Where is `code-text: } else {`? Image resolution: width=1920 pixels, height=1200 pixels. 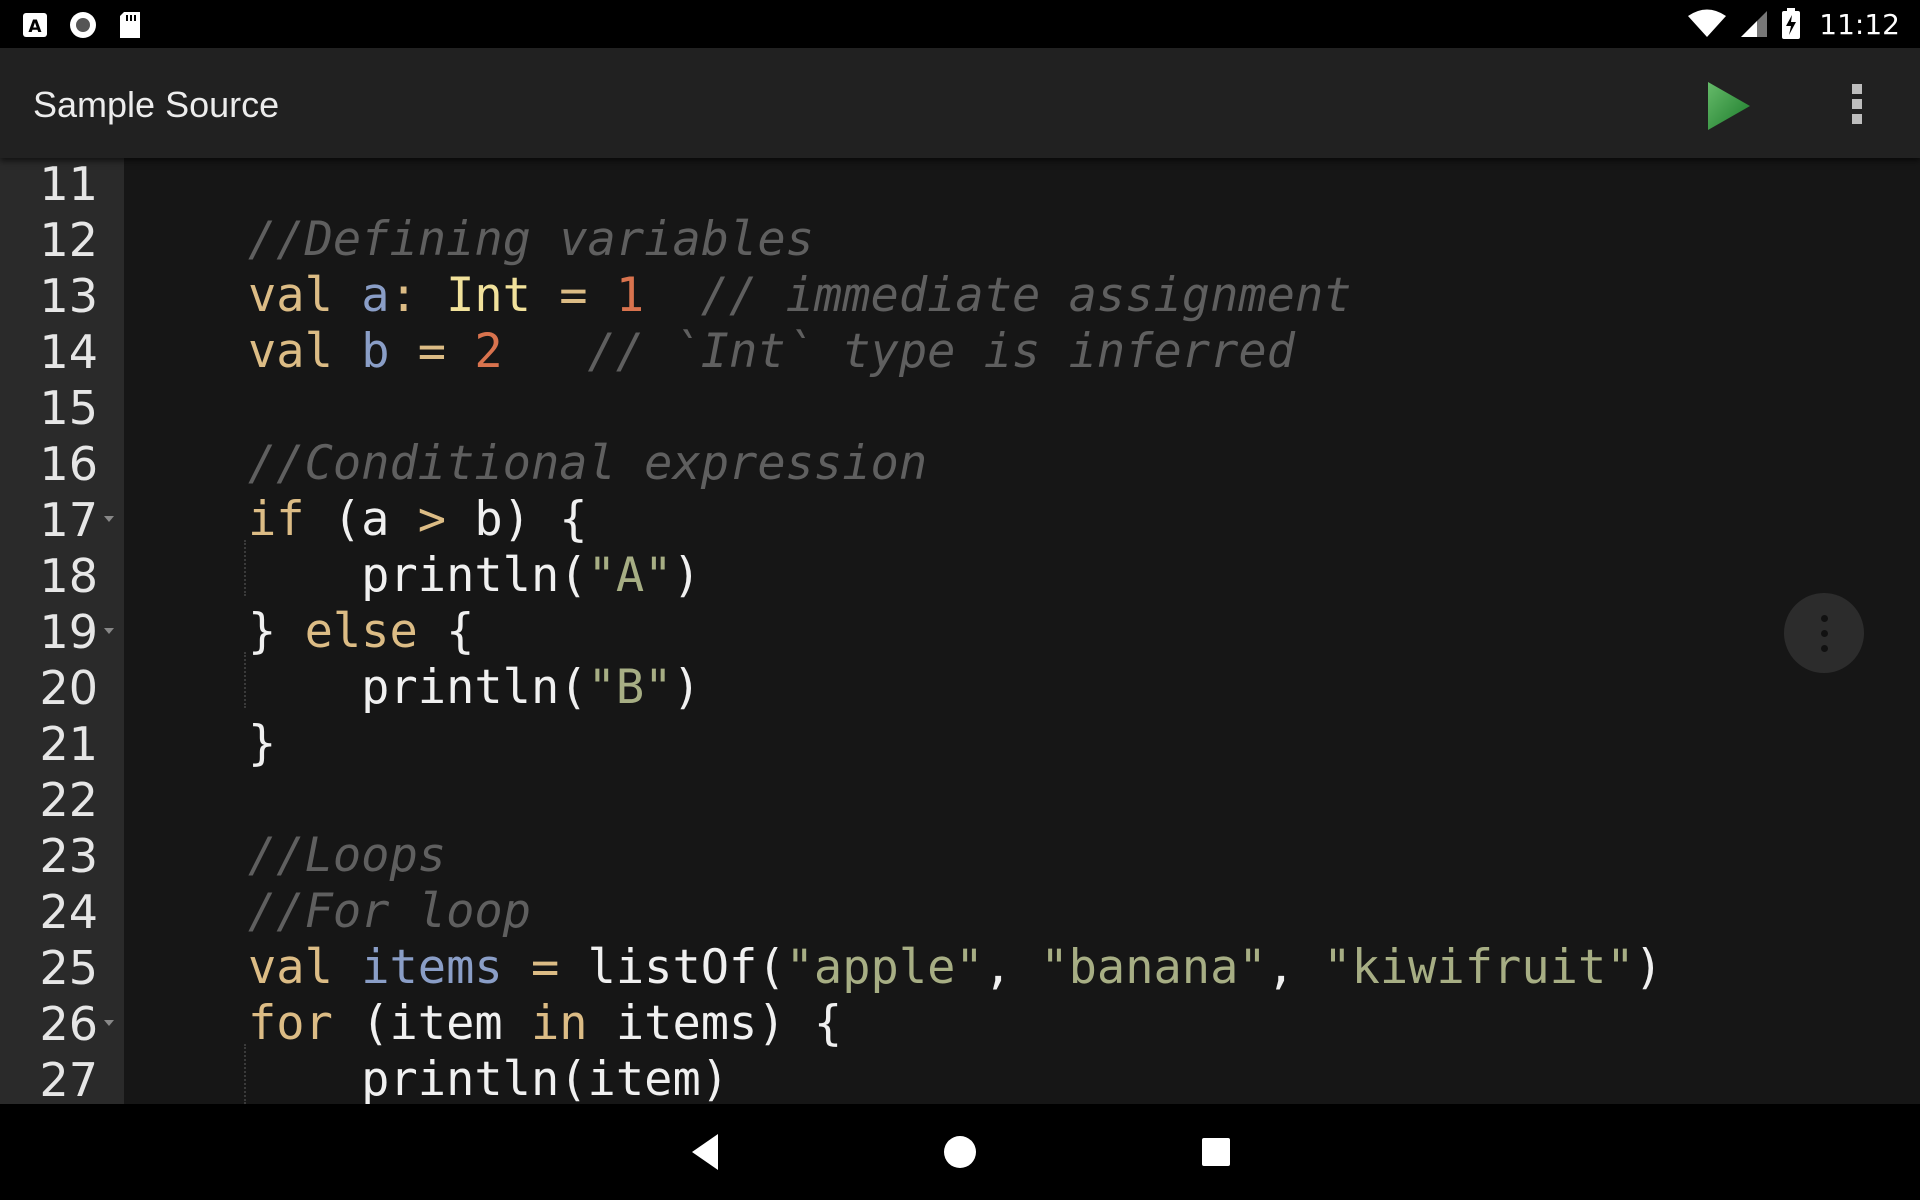 code-text: } else { is located at coordinates (361, 632).